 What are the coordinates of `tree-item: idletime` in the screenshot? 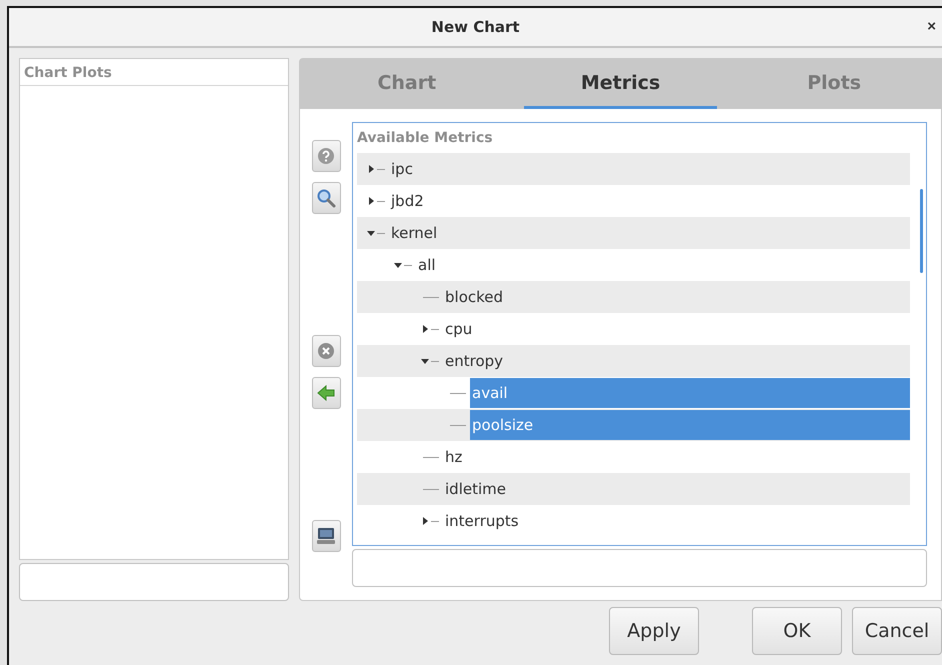 It's located at (476, 489).